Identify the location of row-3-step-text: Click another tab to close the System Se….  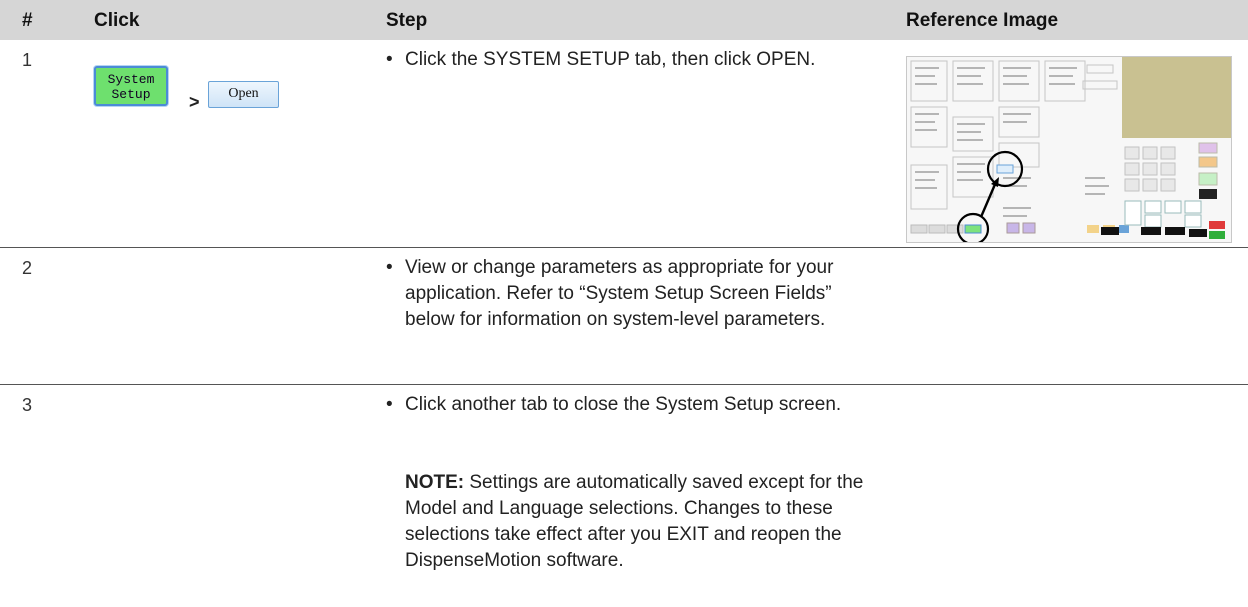
(623, 404).